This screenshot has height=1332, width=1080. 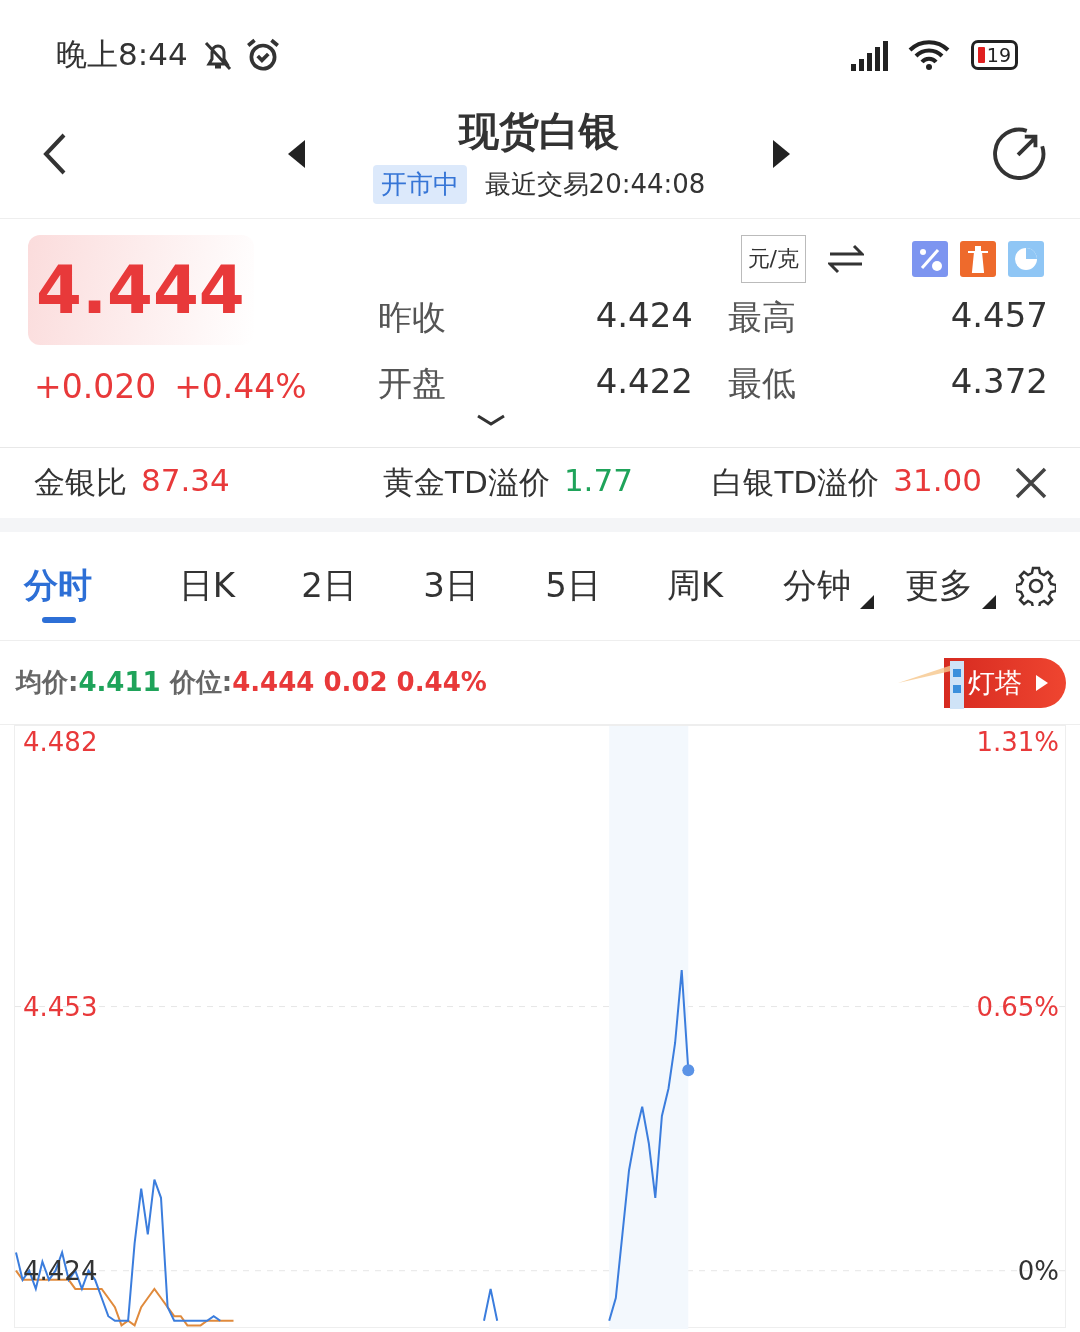 I want to click on period-tab: 日K, so click(x=207, y=586).